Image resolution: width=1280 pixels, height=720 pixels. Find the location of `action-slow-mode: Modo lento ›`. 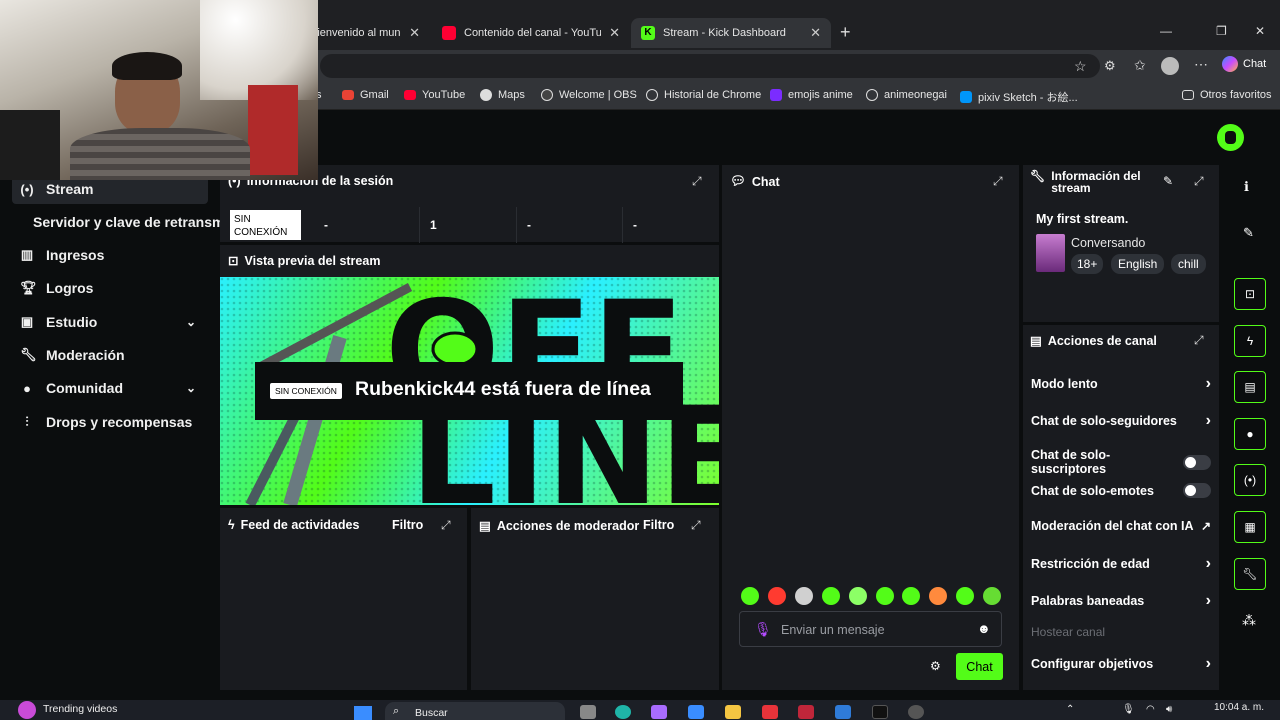

action-slow-mode: Modo lento › is located at coordinates (1121, 384).